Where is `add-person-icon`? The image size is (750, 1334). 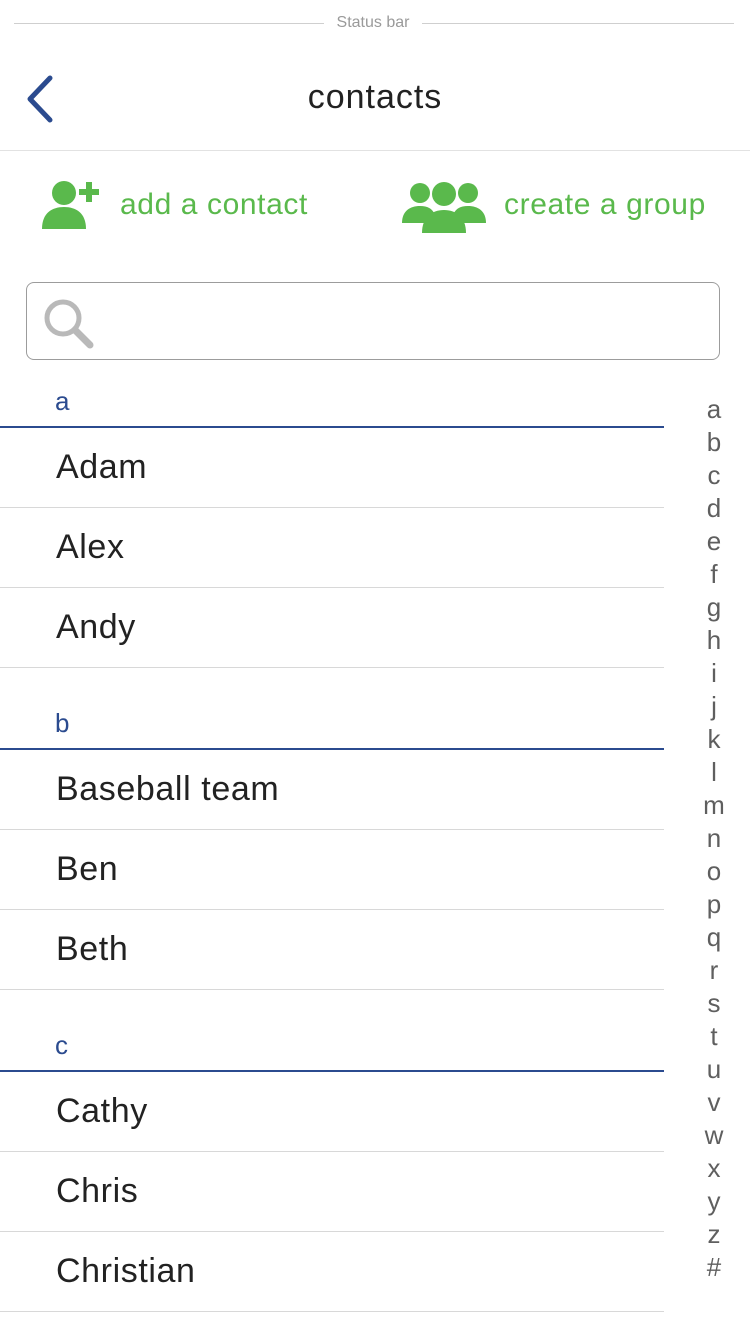
add-person-icon is located at coordinates (70, 205).